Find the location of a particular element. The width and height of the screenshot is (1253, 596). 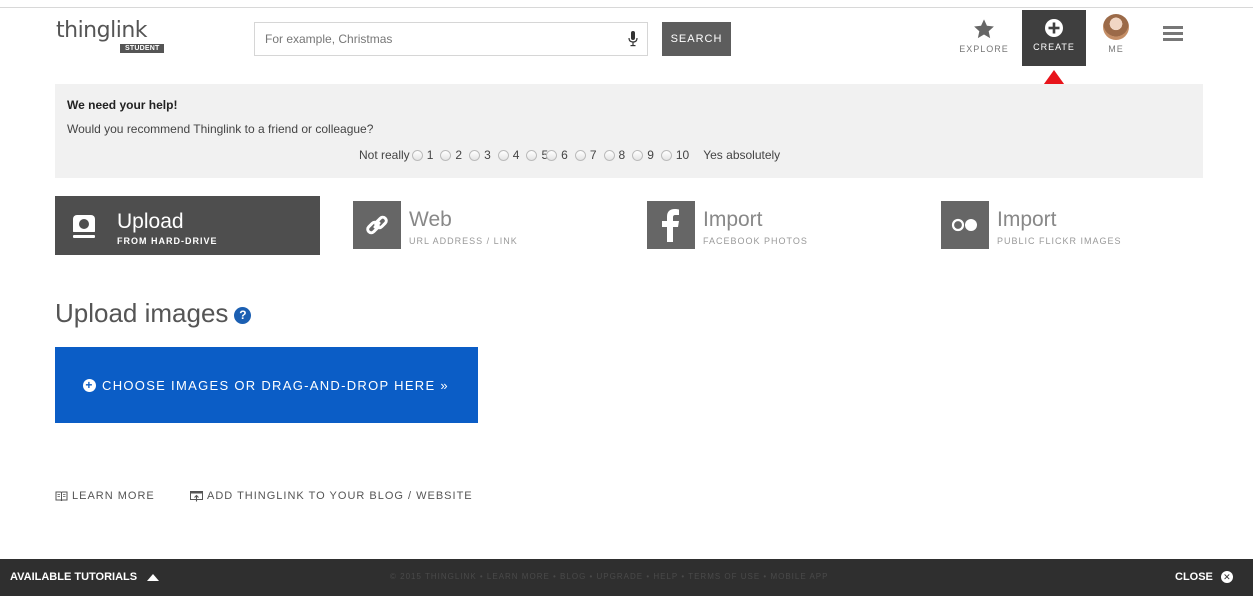

tab-web-subtitle: URL ADDRESS / LINK is located at coordinates (463, 241).